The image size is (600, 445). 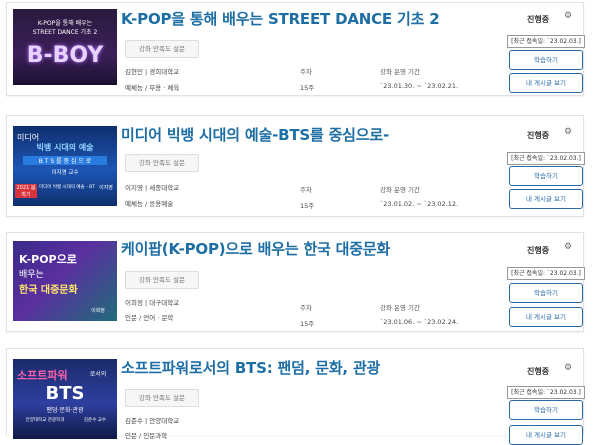 I want to click on thumbnail-caption: K-POP을 통해 배우는, so click(x=65, y=23).